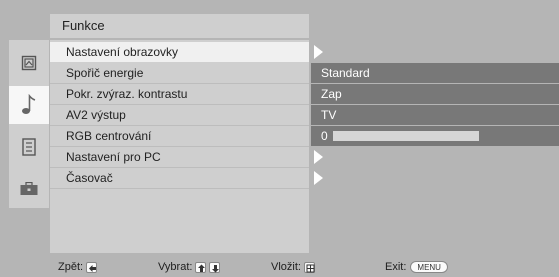  What do you see at coordinates (71, 267) in the screenshot?
I see `back-label: Zpět:` at bounding box center [71, 267].